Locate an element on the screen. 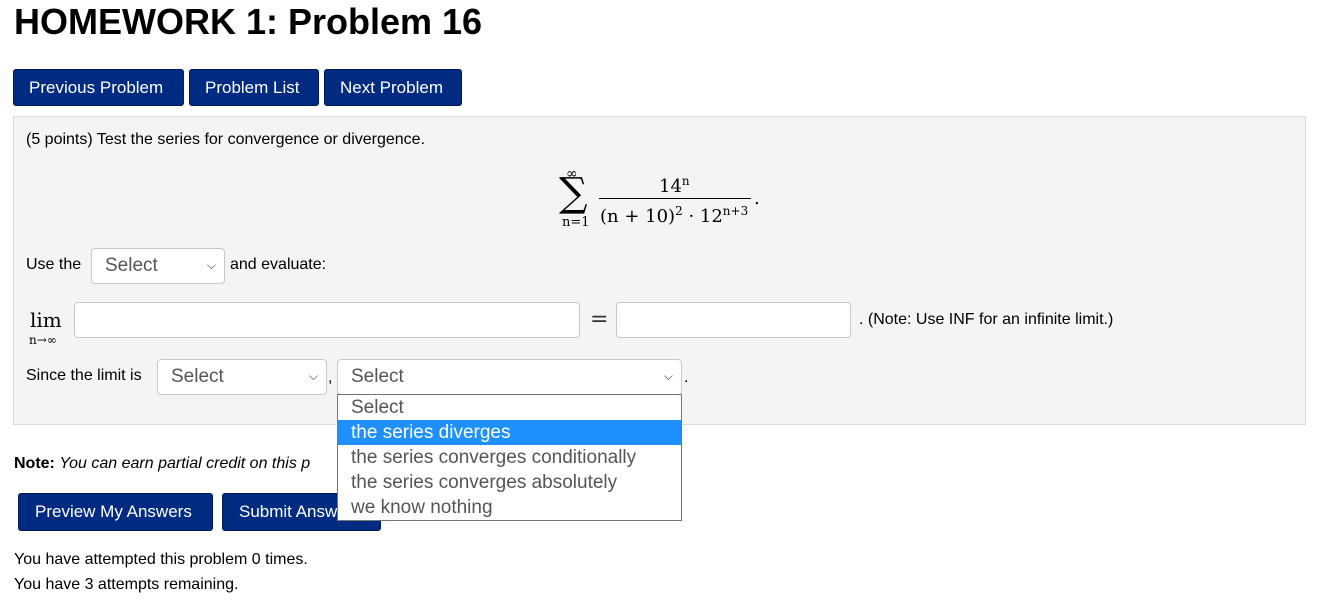 This screenshot has height=605, width=1317. equals-sign: = is located at coordinates (599, 319).